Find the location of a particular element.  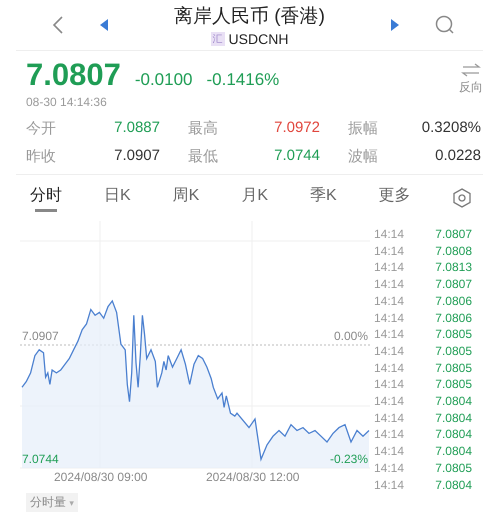

axis-label: 7.0907 is located at coordinates (40, 336).